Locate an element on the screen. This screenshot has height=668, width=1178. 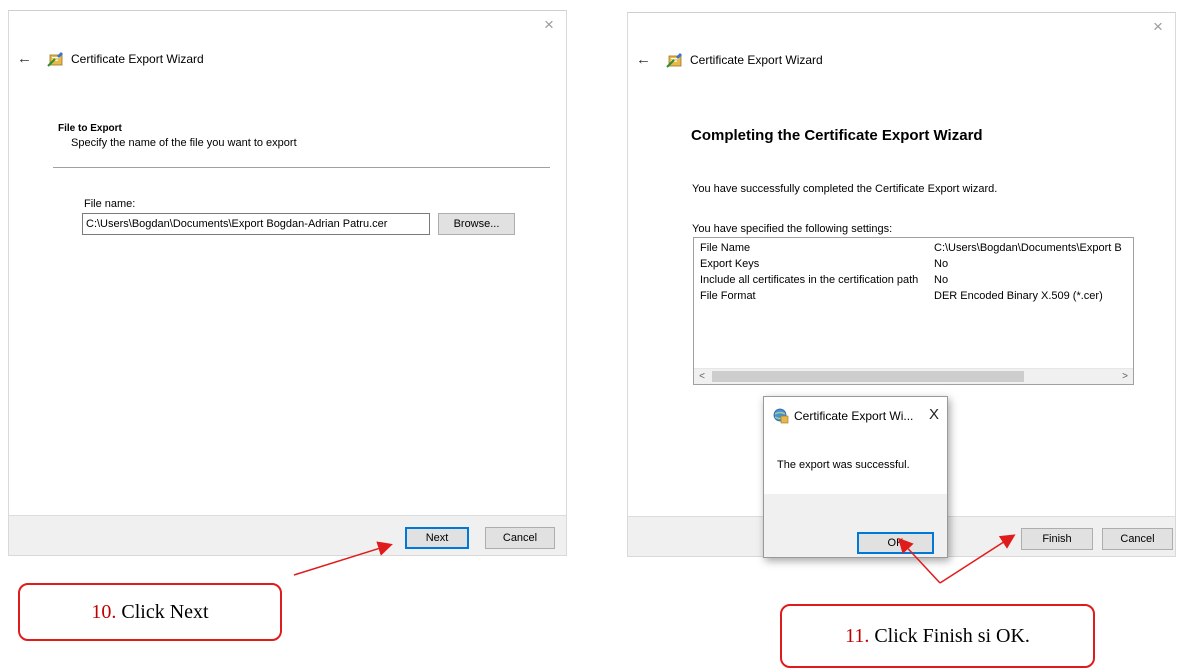
horizontal-scrollbar: < > is located at coordinates (913, 376).